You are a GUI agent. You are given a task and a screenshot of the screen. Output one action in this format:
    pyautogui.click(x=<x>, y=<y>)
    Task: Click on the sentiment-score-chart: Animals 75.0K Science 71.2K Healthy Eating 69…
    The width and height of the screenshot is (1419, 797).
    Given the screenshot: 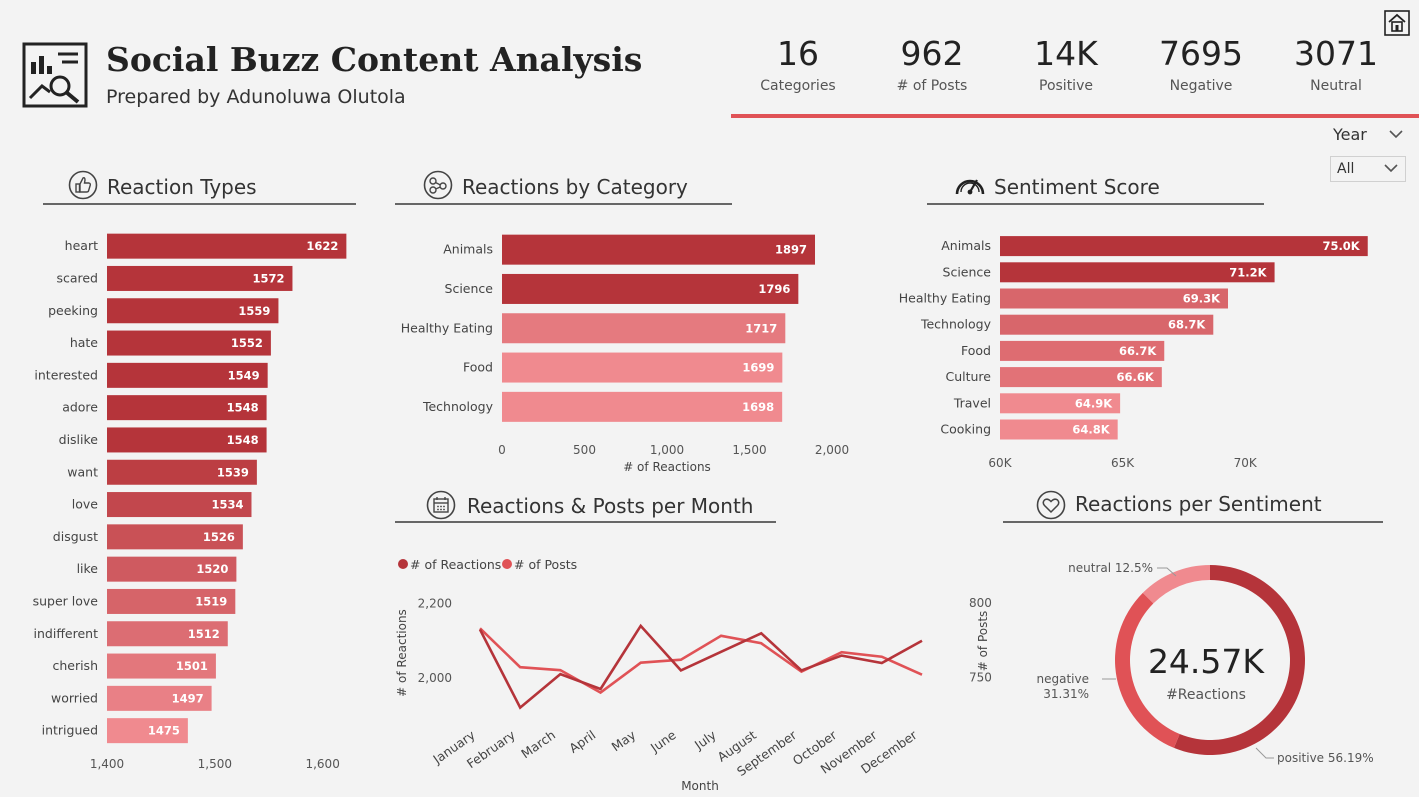 What is the action you would take?
    pyautogui.click(x=1133, y=353)
    